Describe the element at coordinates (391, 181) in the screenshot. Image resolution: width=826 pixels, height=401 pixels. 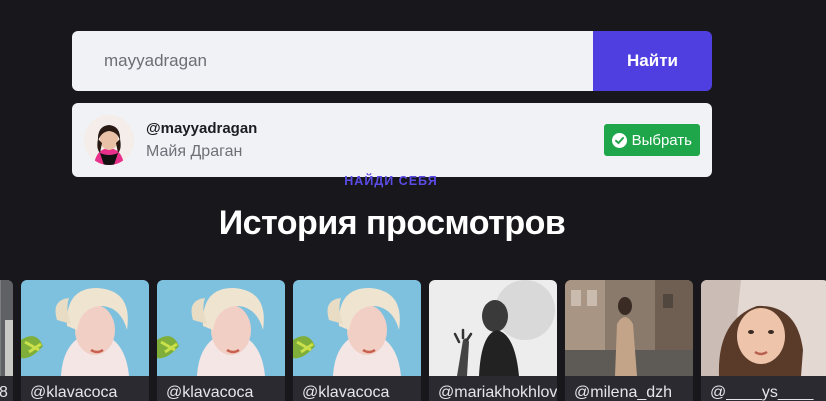
I see `tagline: НАЙДИ СЕБЯ` at that location.